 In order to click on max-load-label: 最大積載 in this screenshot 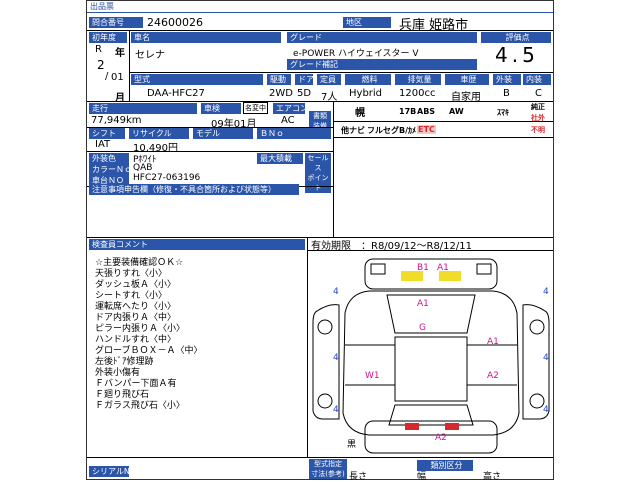, I will do `click(280, 158)`.